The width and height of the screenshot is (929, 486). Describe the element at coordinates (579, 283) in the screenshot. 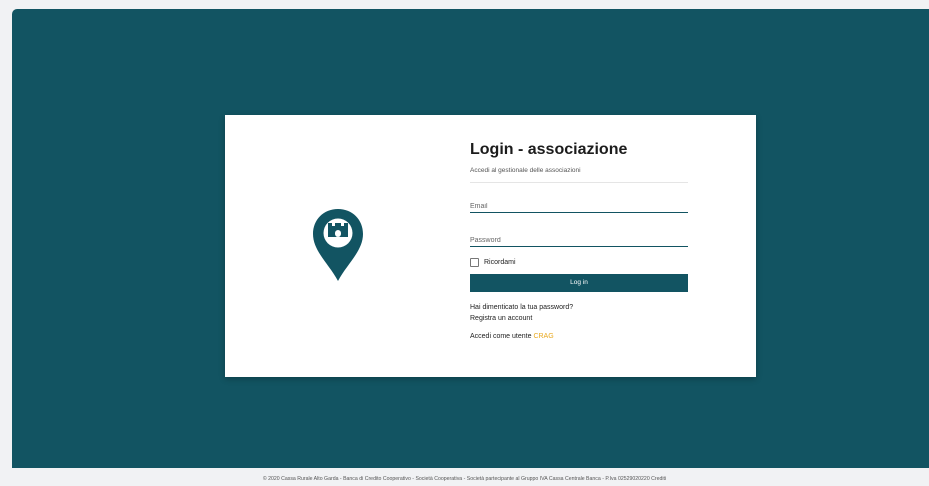

I see `login-button: Log in` at that location.